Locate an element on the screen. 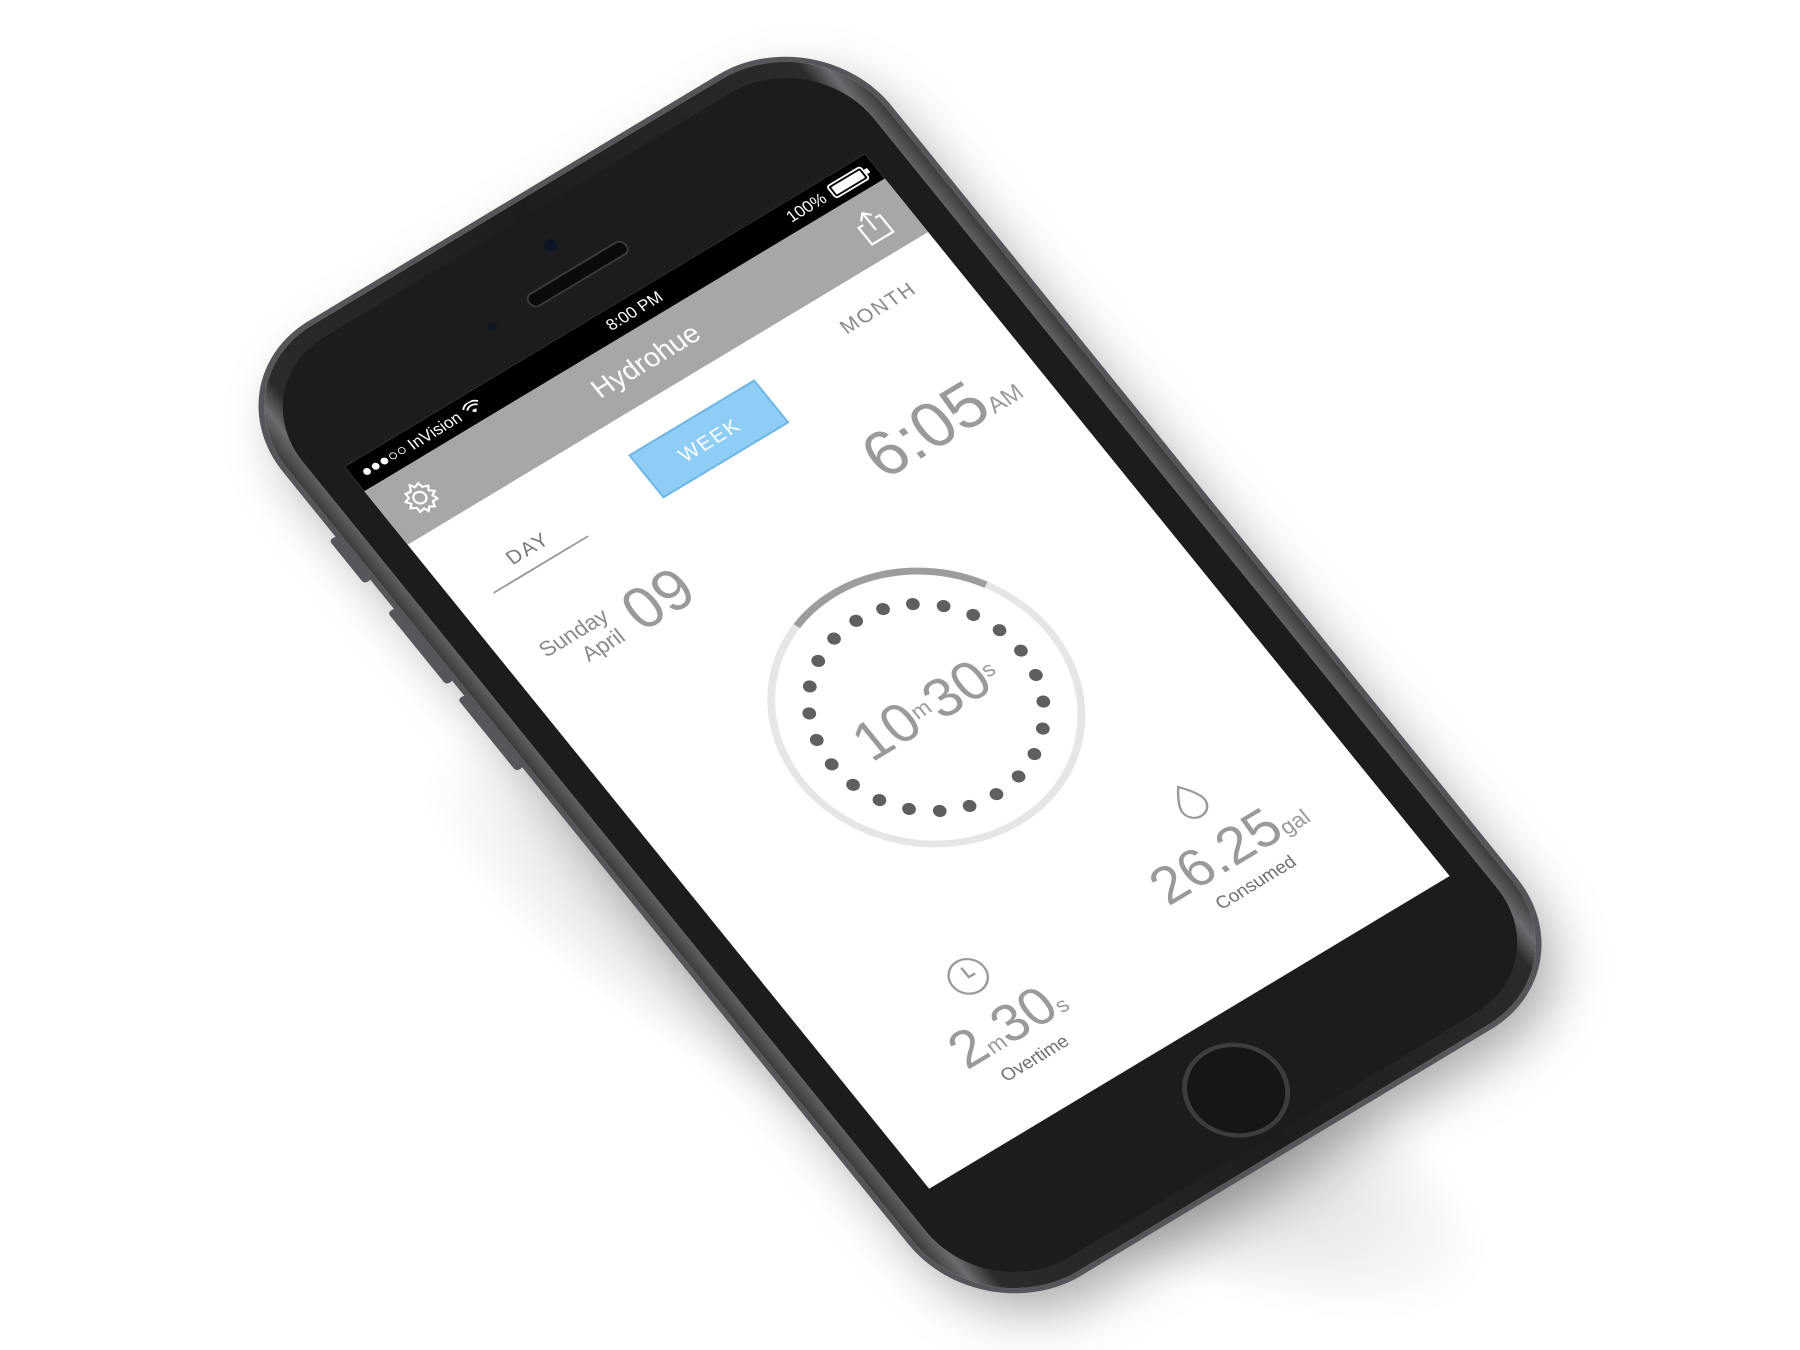 This screenshot has height=1350, width=1800. date-words: Sunday April is located at coordinates (582, 643).